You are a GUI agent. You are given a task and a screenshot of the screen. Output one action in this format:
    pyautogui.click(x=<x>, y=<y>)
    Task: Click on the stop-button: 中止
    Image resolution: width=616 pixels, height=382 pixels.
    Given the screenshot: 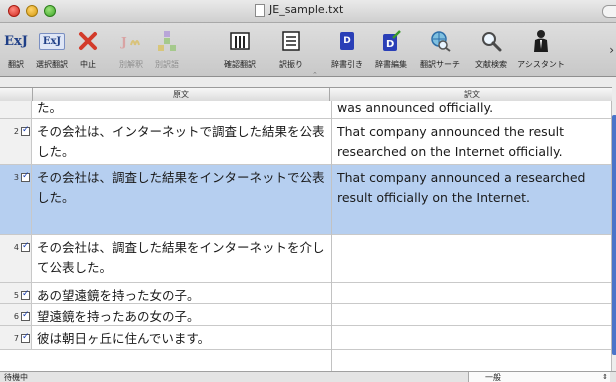 What is the action you would take?
    pyautogui.click(x=88, y=48)
    